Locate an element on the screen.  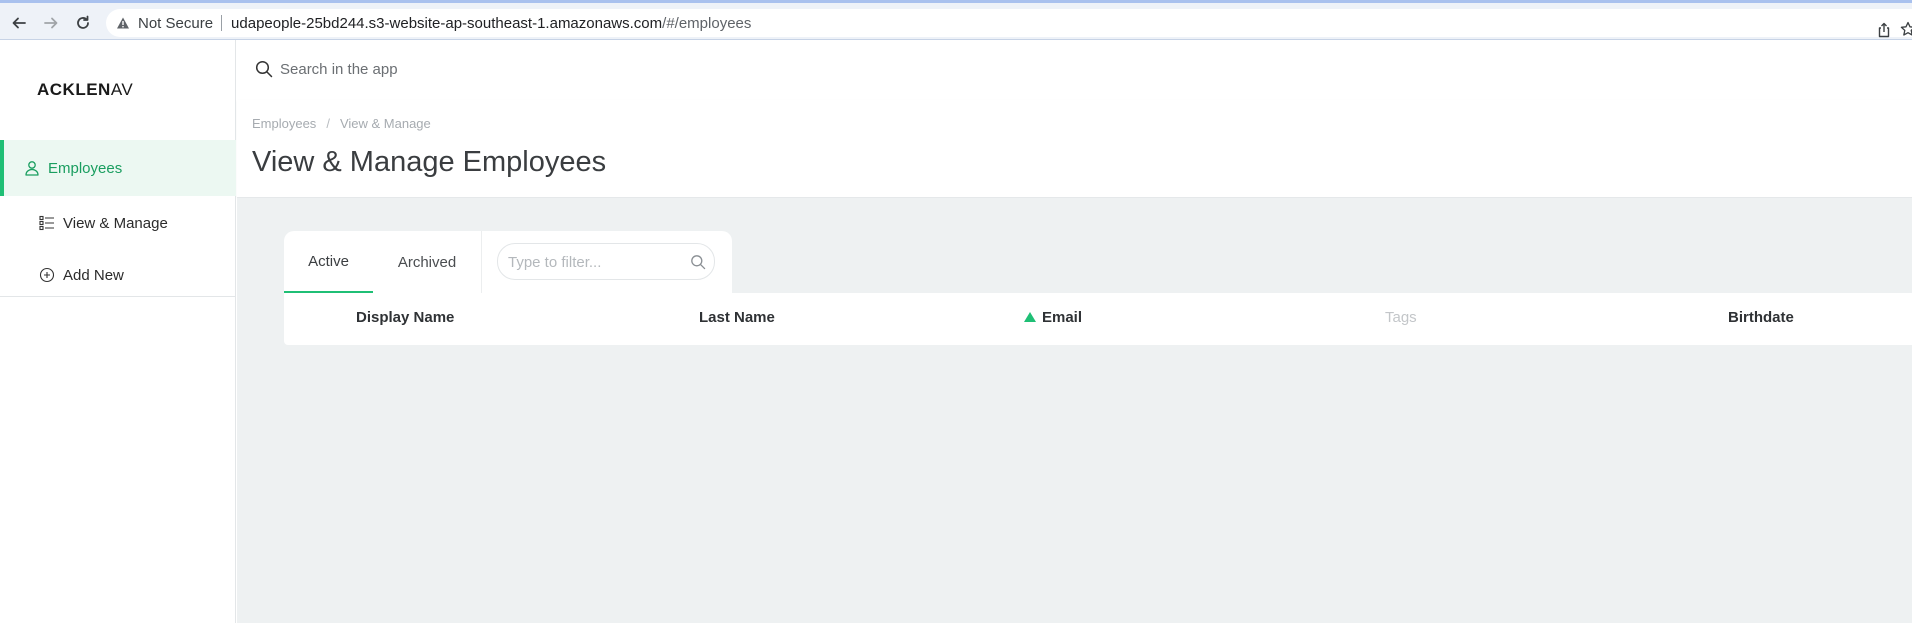
sidebar-item-label: Add New is located at coordinates (93, 275).